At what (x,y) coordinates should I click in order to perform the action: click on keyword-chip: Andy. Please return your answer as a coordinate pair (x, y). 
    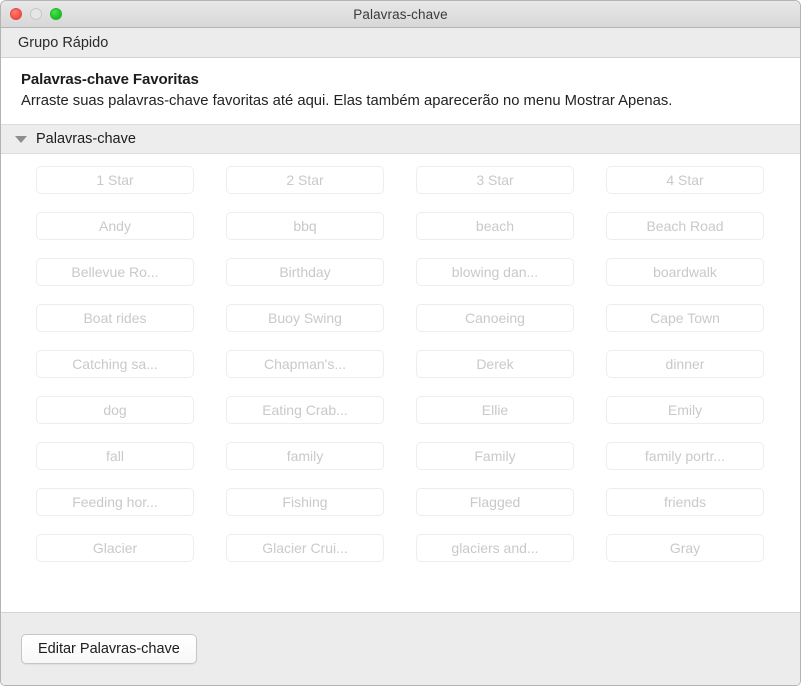
    Looking at the image, I should click on (115, 226).